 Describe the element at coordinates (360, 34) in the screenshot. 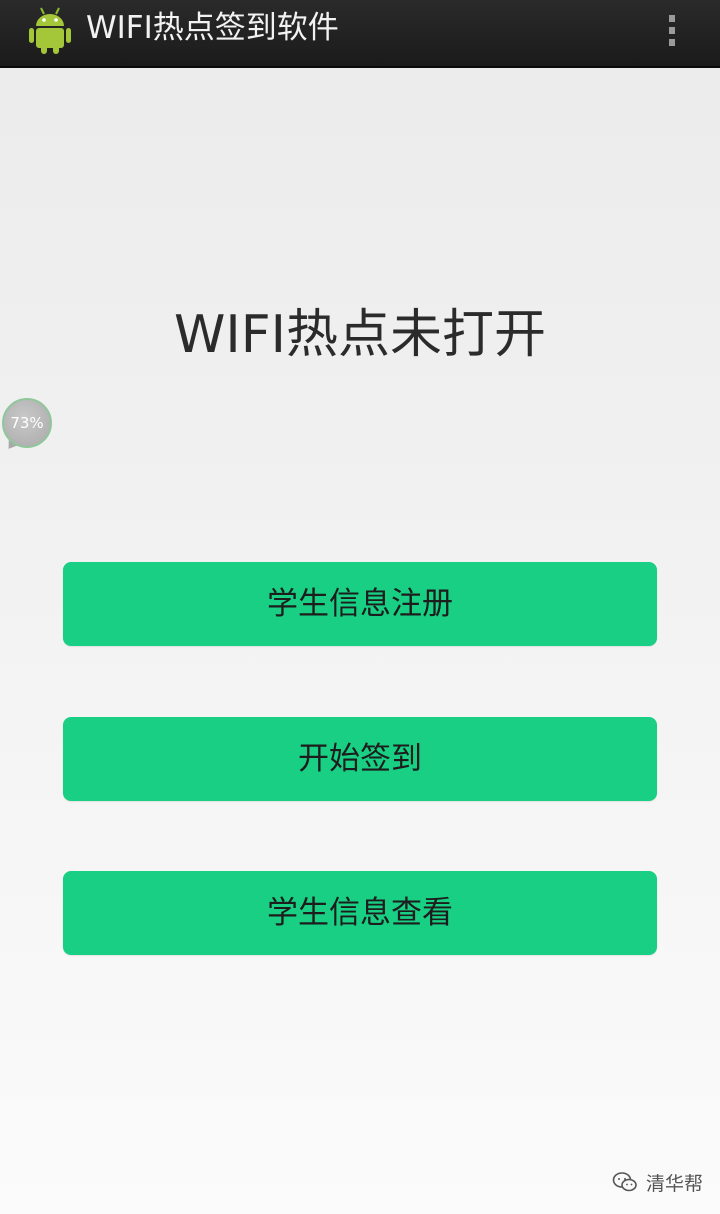

I see `action-bar: WIFI热点签到软件` at that location.